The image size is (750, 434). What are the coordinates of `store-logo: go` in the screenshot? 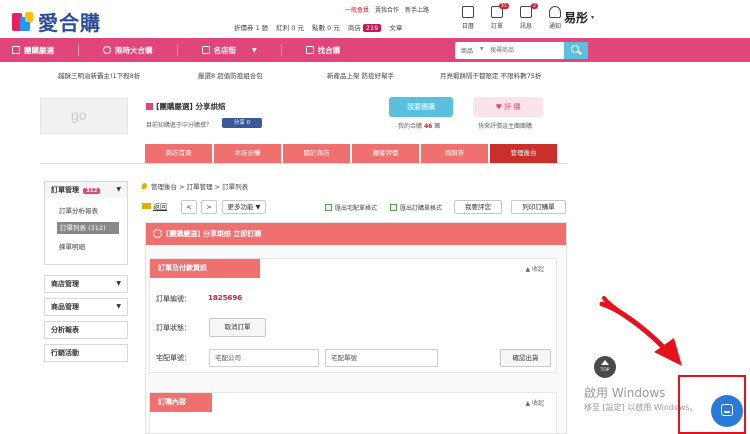 It's located at (84, 116).